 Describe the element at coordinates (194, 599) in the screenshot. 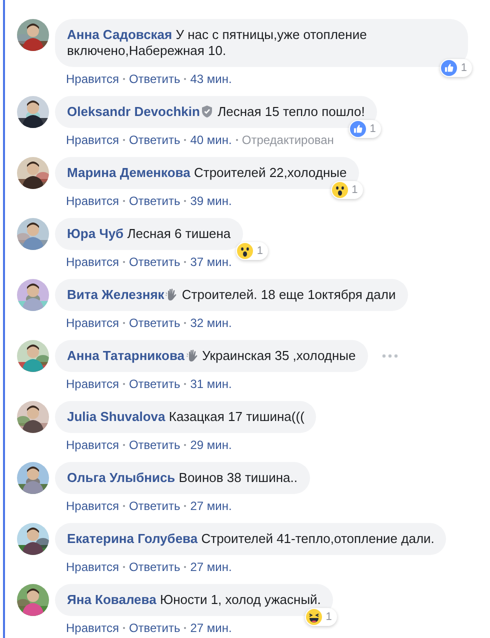

I see `comment-text: Яна Ковалева Юности 1, холод ужасный.` at that location.